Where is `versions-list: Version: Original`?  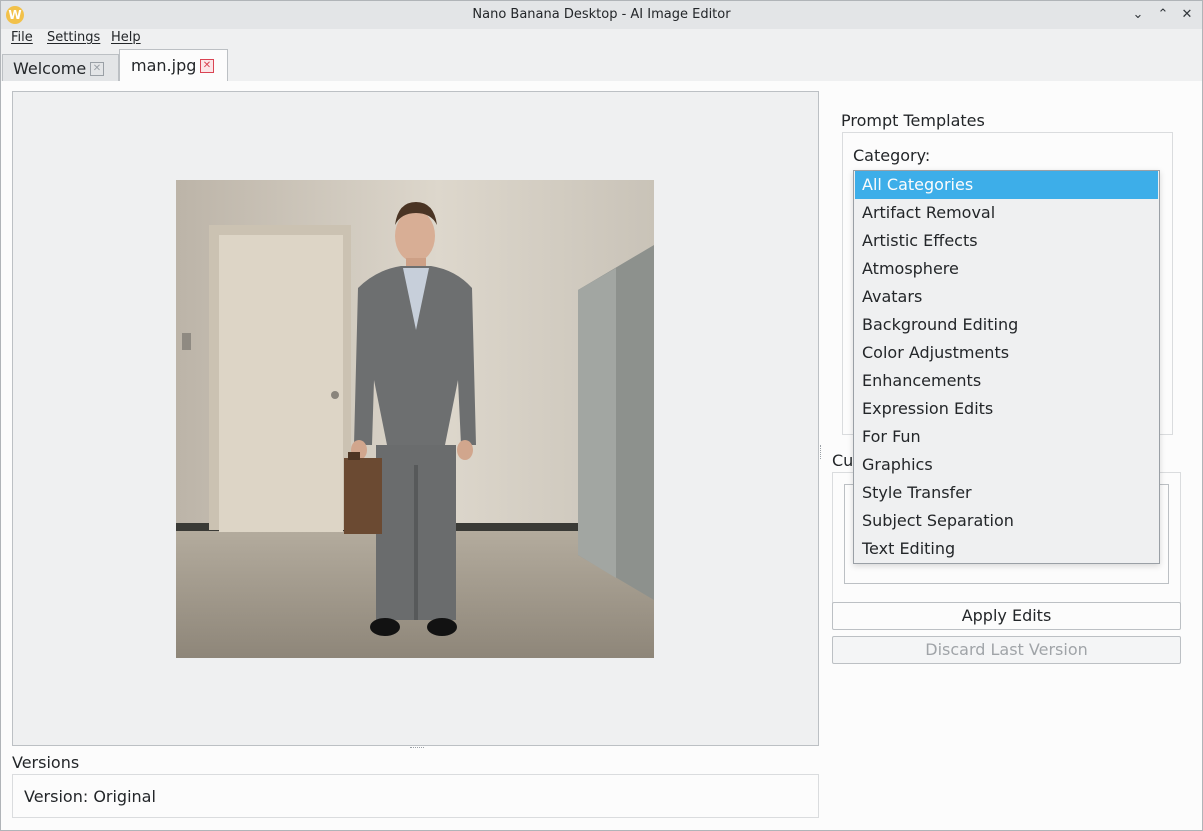 versions-list: Version: Original is located at coordinates (415, 796).